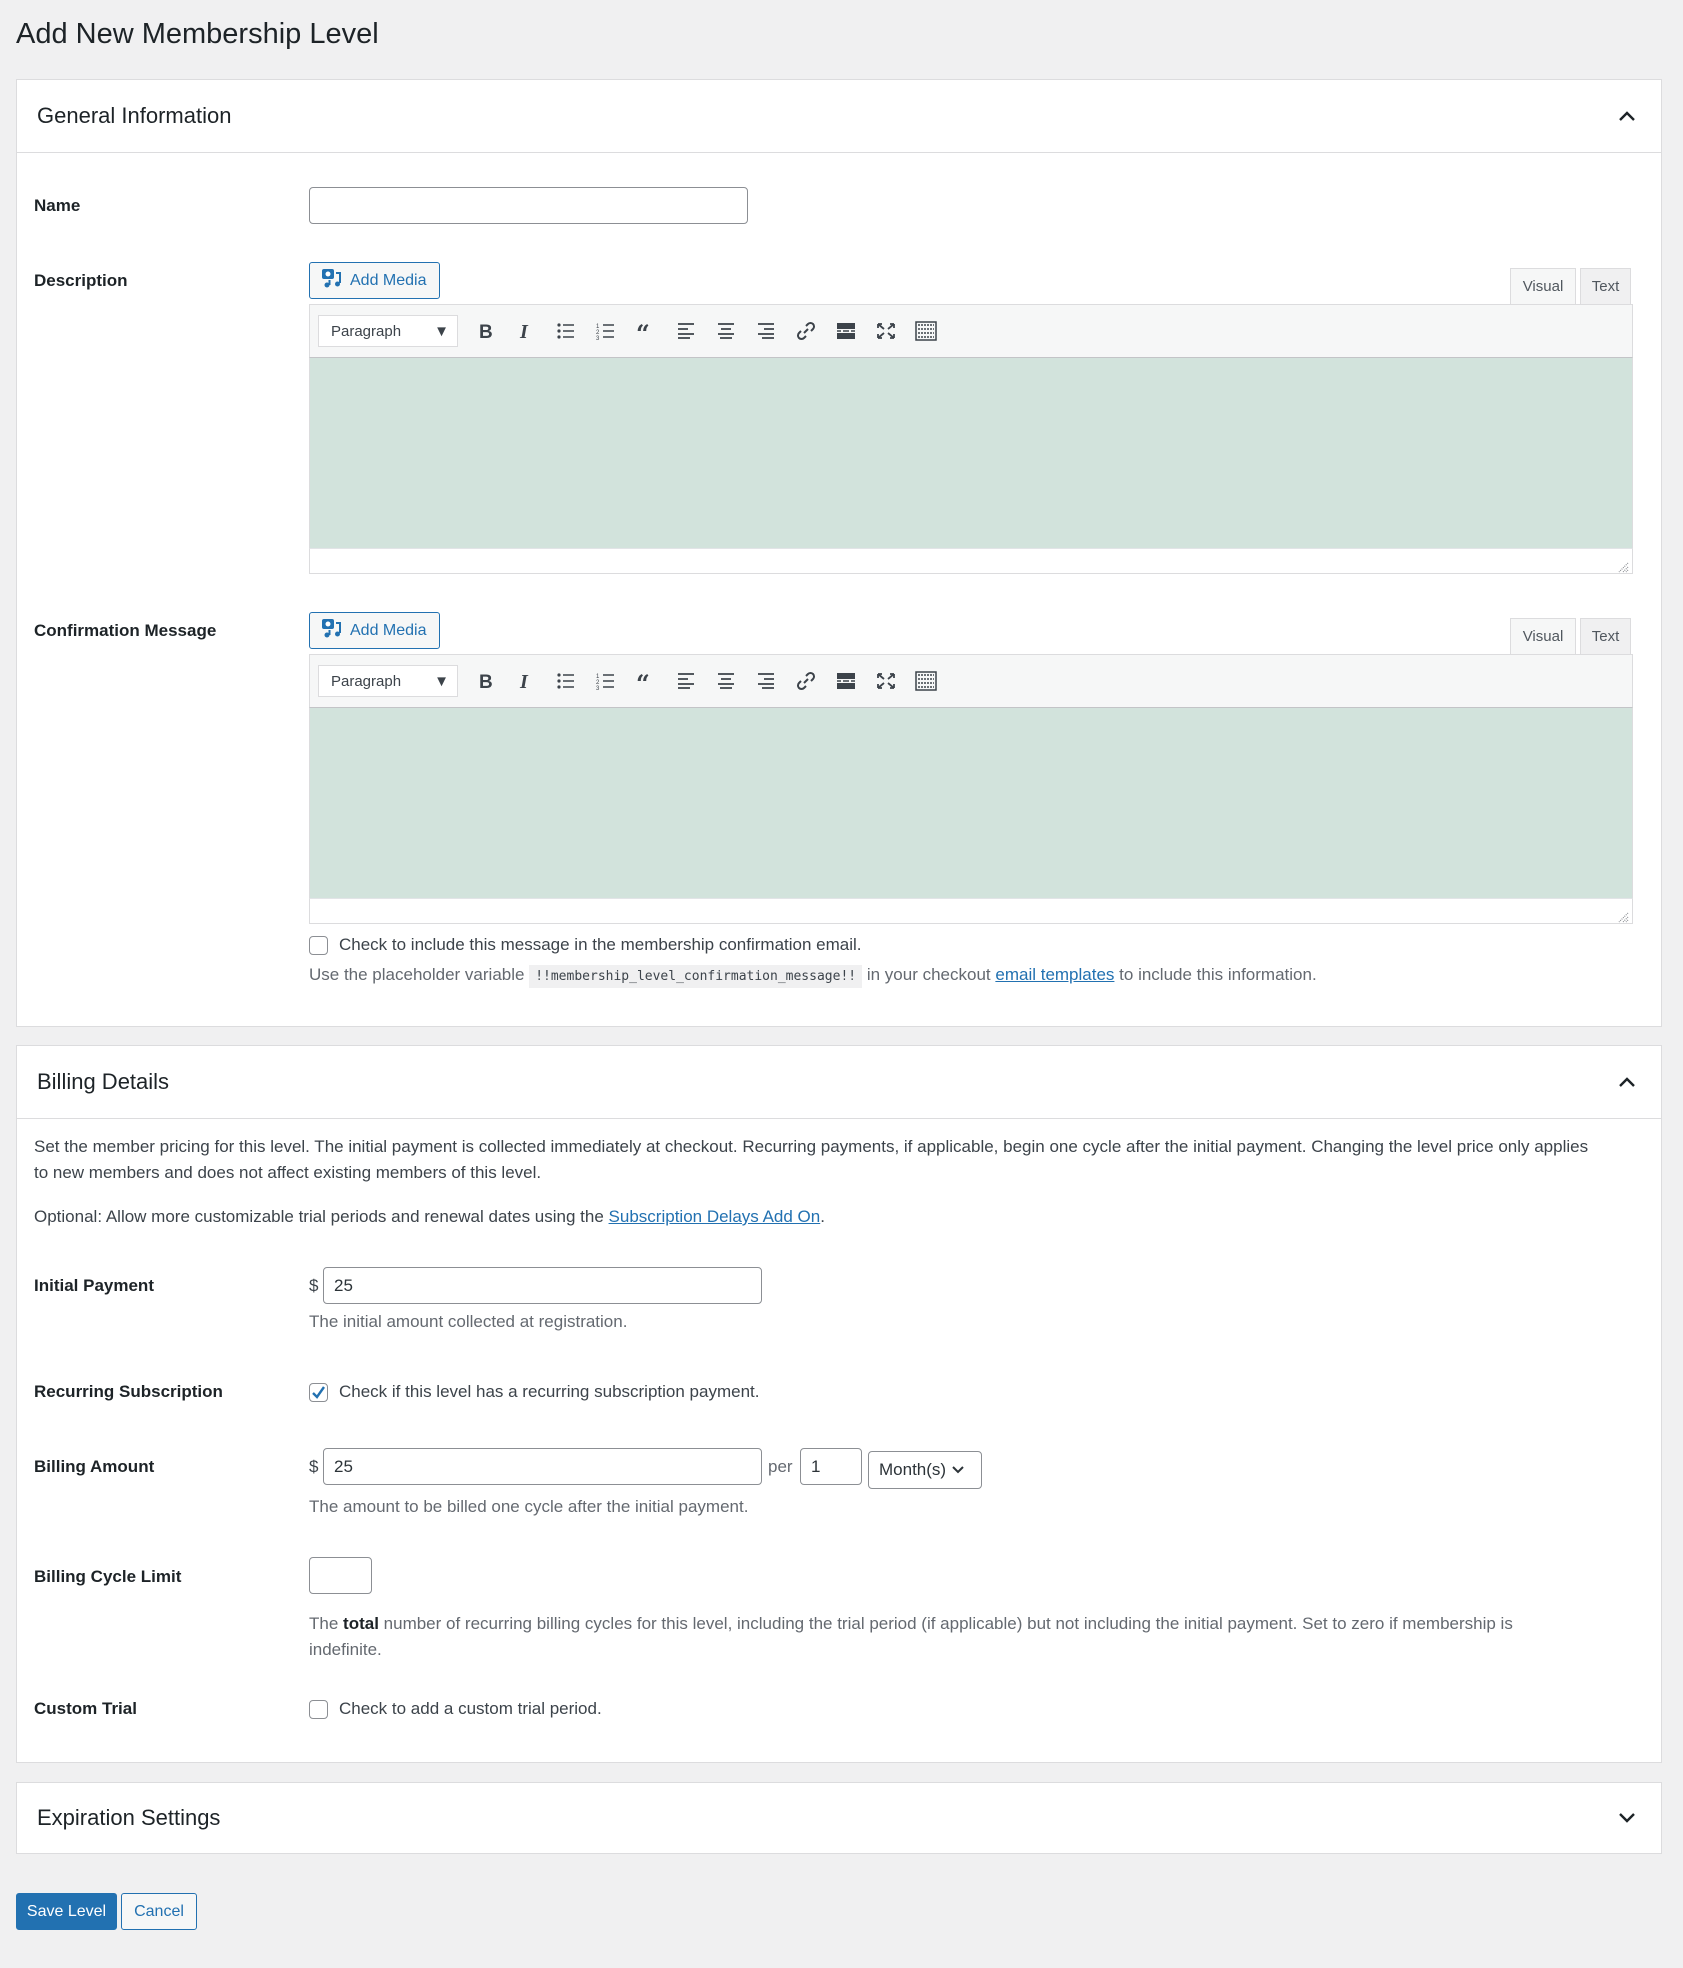 Image resolution: width=1683 pixels, height=1968 pixels. What do you see at coordinates (129, 1817) in the screenshot?
I see `expiration-settings-title: Expiration Settings` at bounding box center [129, 1817].